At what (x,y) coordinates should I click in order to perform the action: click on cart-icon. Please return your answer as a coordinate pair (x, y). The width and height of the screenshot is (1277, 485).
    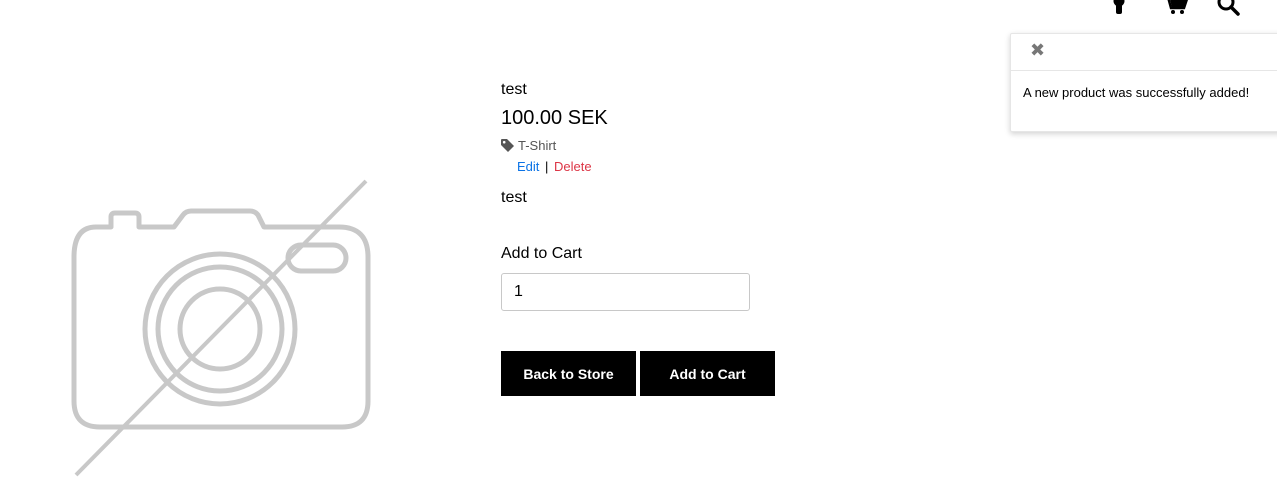
    Looking at the image, I should click on (1176, 8).